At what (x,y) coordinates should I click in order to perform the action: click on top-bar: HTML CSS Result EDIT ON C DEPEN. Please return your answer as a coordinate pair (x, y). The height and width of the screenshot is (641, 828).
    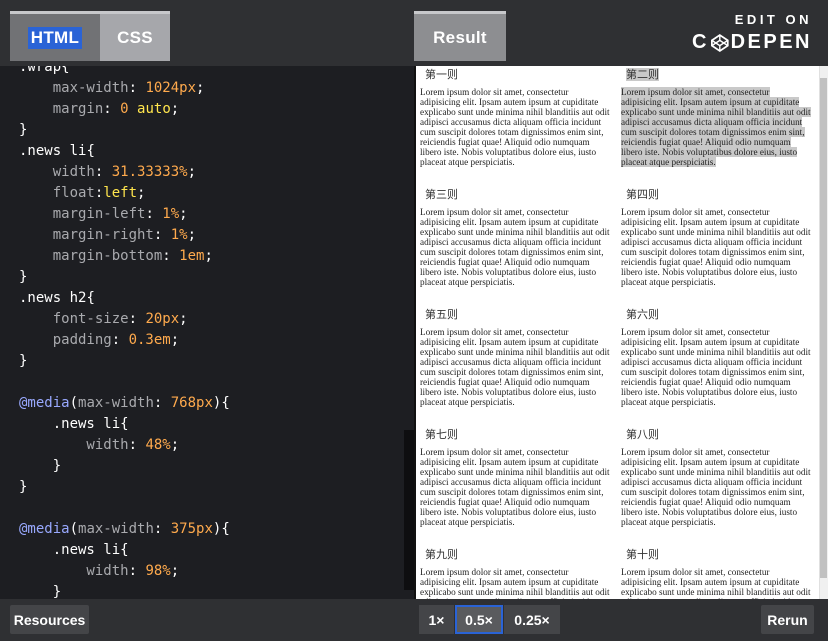
    Looking at the image, I should click on (414, 33).